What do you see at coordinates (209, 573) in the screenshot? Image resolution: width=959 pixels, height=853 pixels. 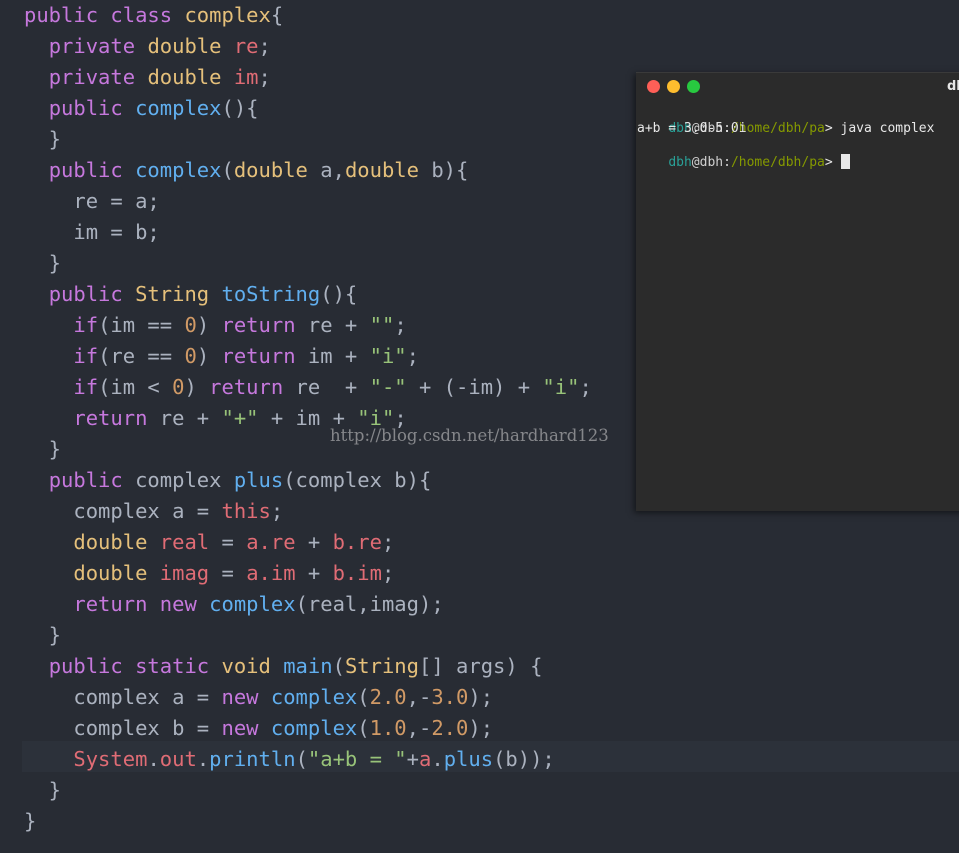 I see `code-line-19: double imag = a.im + b.im;` at bounding box center [209, 573].